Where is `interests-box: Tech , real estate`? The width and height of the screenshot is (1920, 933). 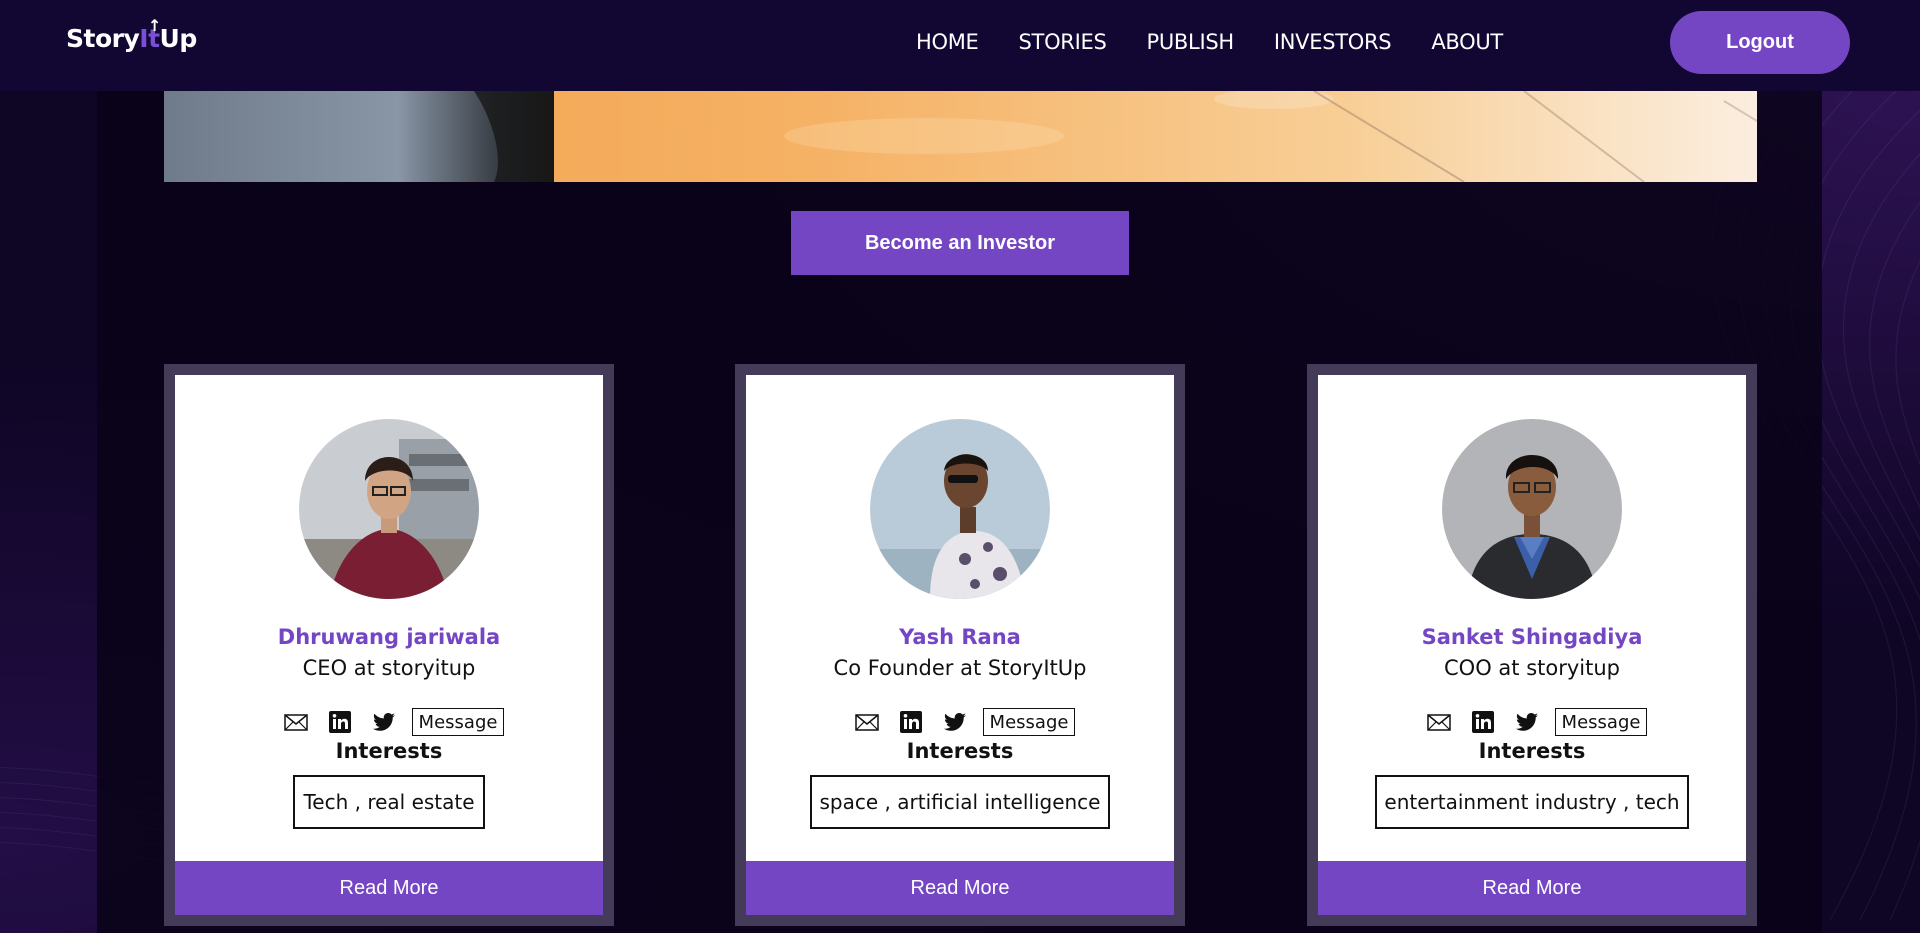
interests-box: Tech , real estate is located at coordinates (389, 802).